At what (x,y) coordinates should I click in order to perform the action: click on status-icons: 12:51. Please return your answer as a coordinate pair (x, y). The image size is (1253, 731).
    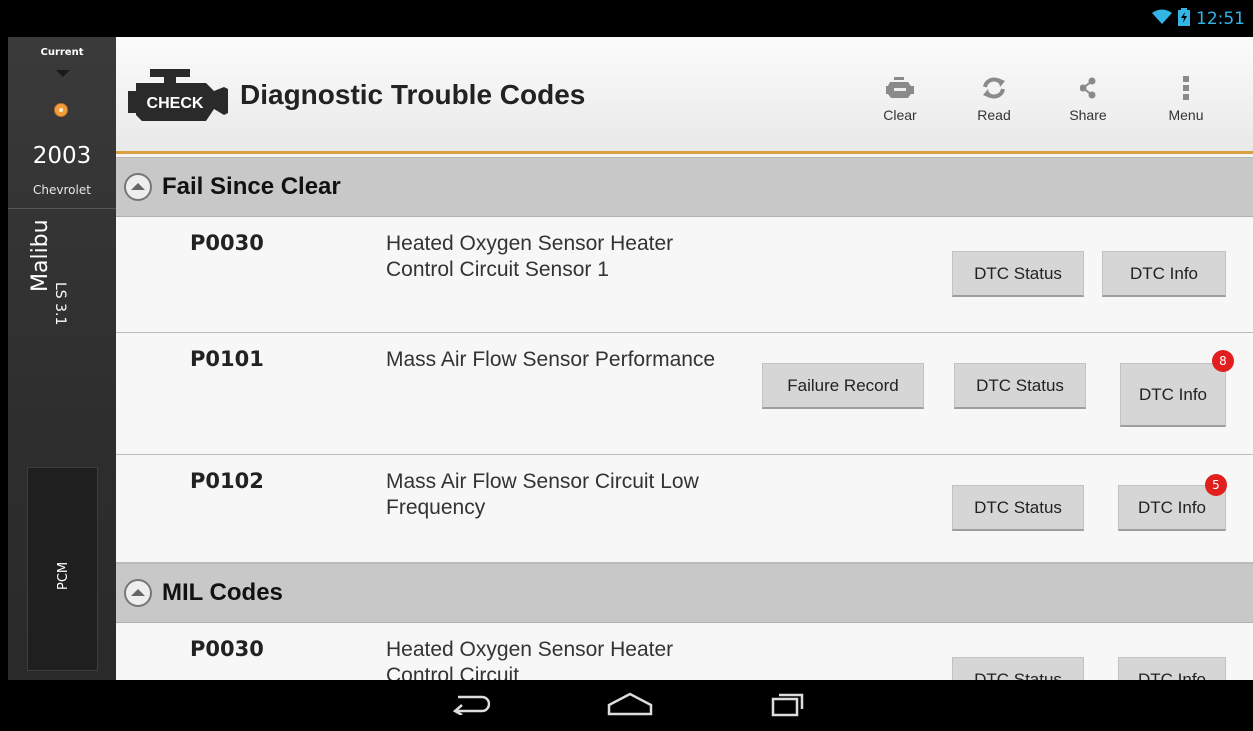
    Looking at the image, I should click on (1198, 19).